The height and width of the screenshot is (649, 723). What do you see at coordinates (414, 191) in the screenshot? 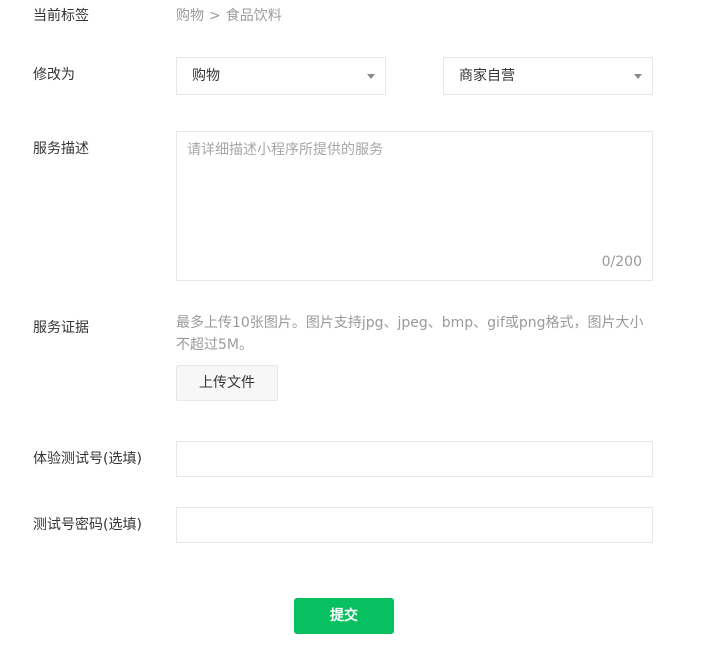
I see `service-description-textarea` at bounding box center [414, 191].